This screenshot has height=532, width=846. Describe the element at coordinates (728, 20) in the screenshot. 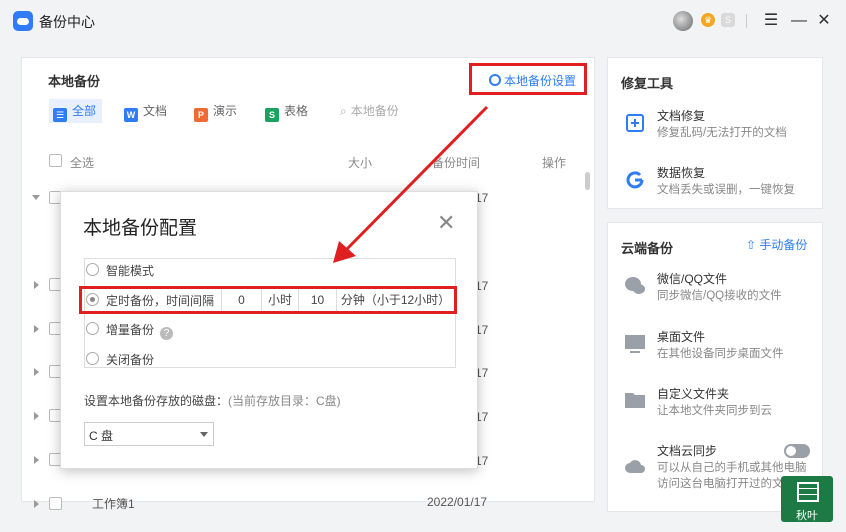

I see `s-badge-icon: S` at that location.